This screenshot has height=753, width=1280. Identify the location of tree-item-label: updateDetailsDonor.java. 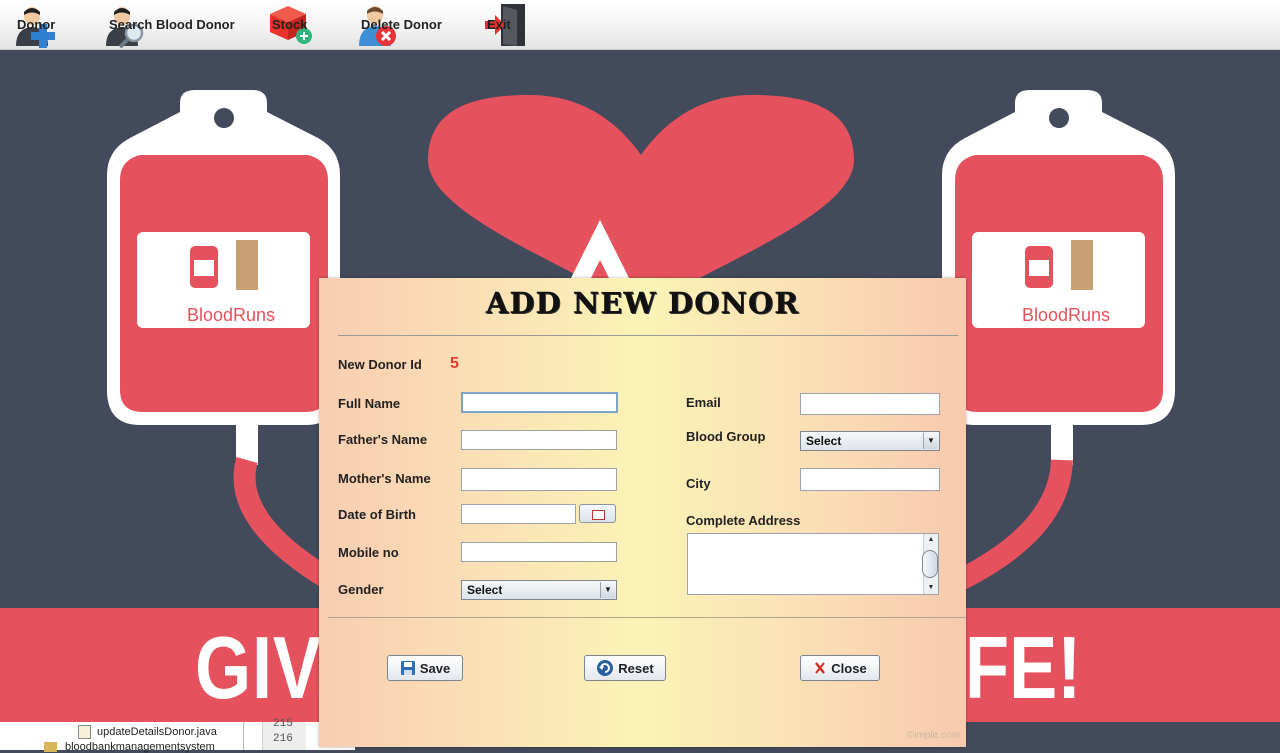
(157, 732).